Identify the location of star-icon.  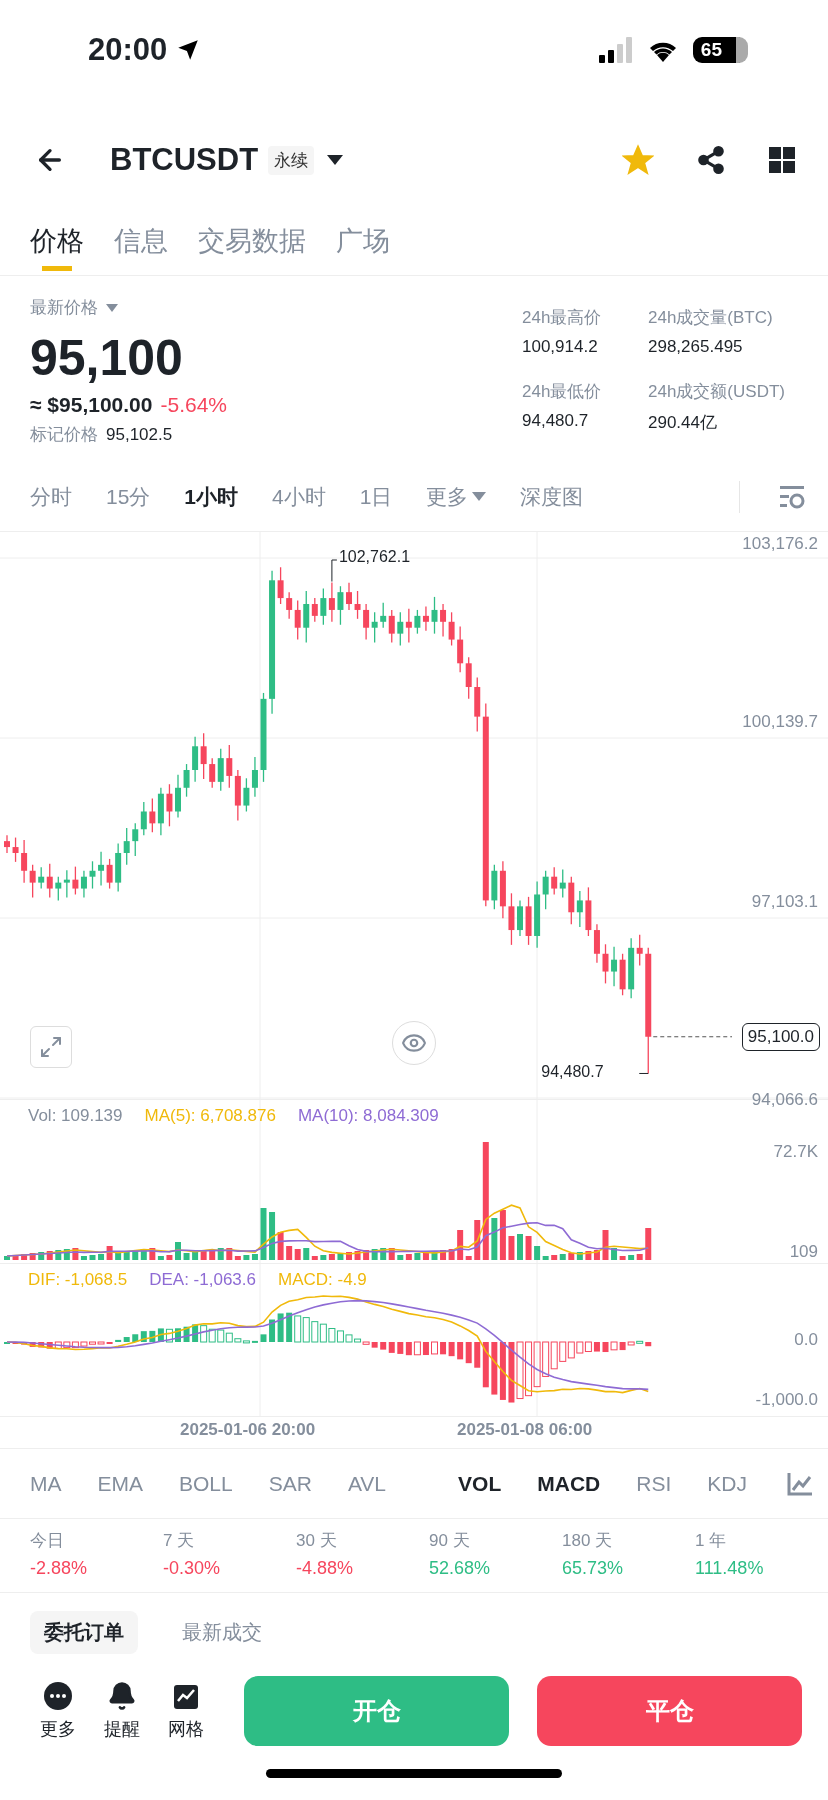
(638, 160).